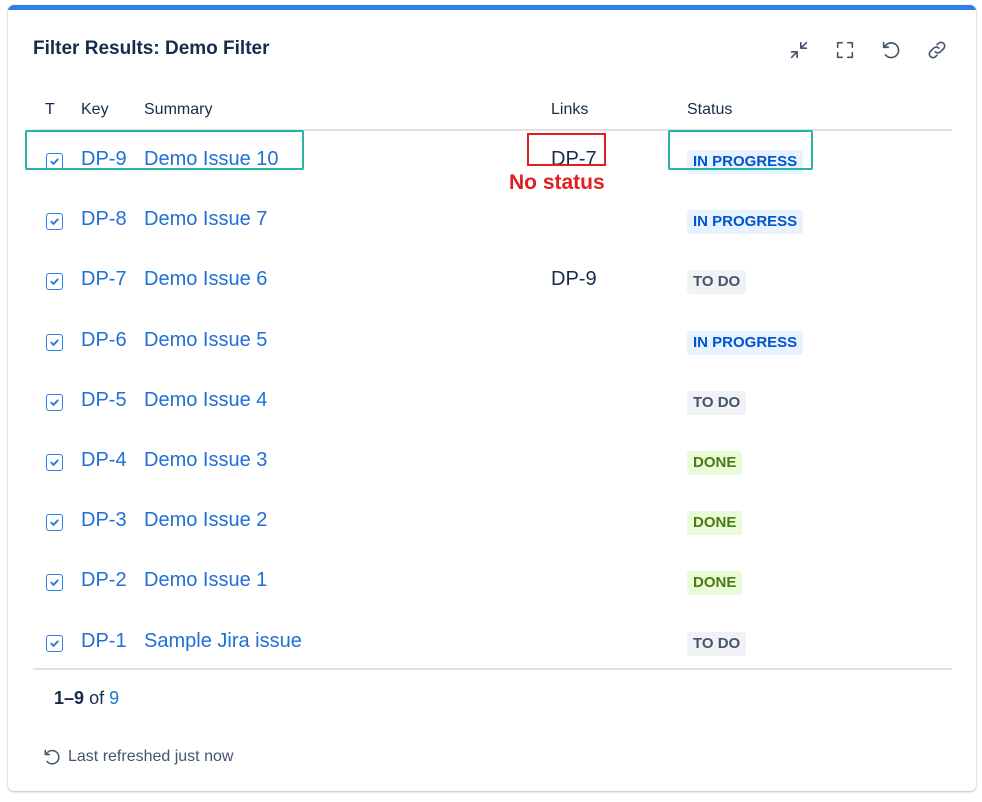 Image resolution: width=982 pixels, height=802 pixels. Describe the element at coordinates (566, 149) in the screenshot. I see `highlight-box-link` at that location.